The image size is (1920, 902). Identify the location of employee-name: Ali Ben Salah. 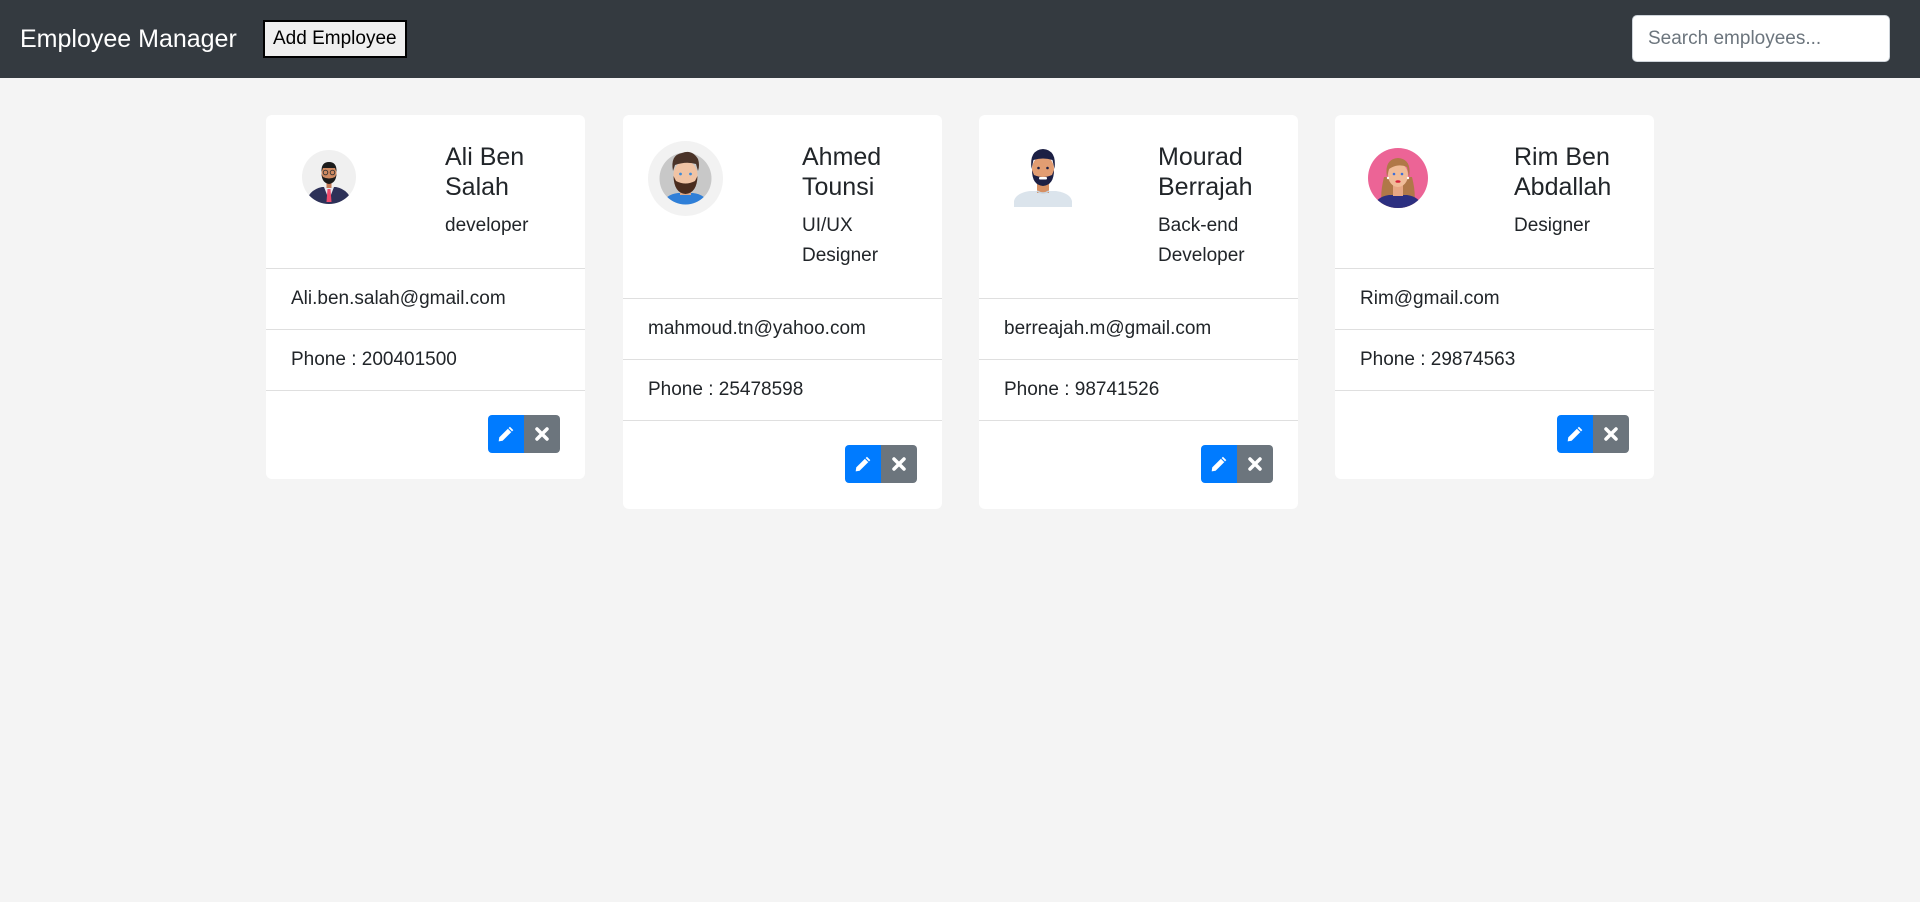
(485, 172).